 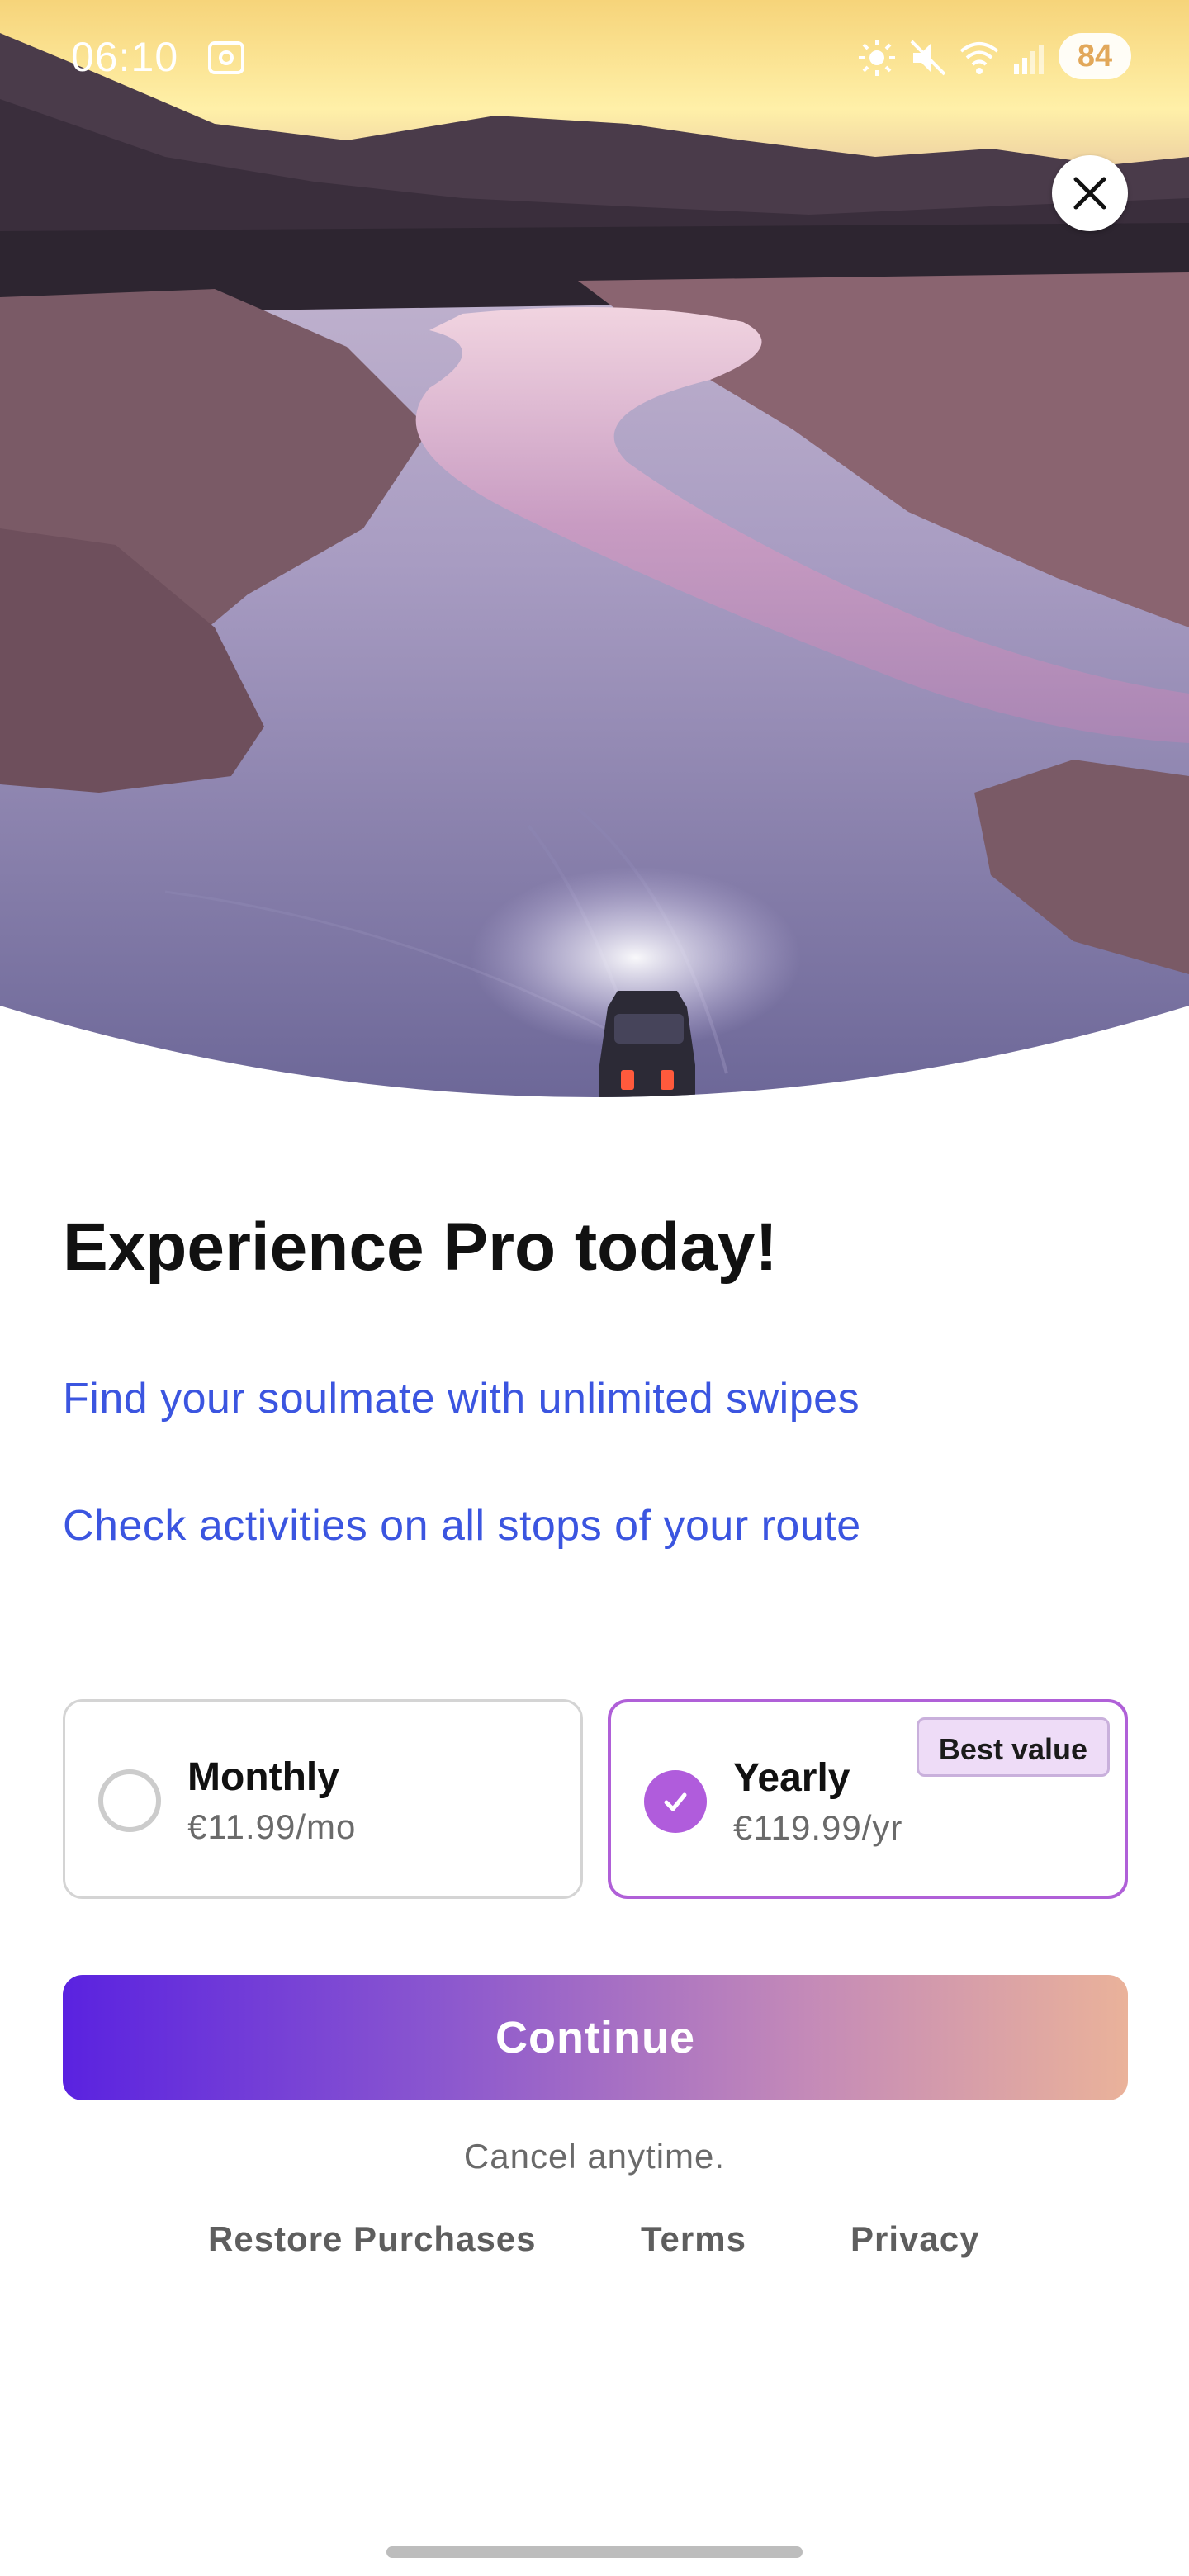 I want to click on plan-yearly-option: Yearly €119.99/yr Best value, so click(x=868, y=1799).